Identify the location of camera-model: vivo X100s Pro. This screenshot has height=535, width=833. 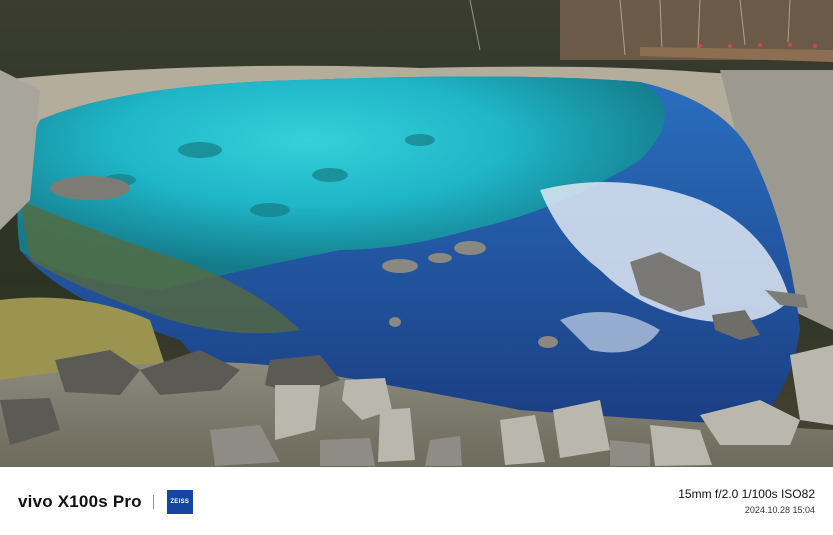
(80, 501).